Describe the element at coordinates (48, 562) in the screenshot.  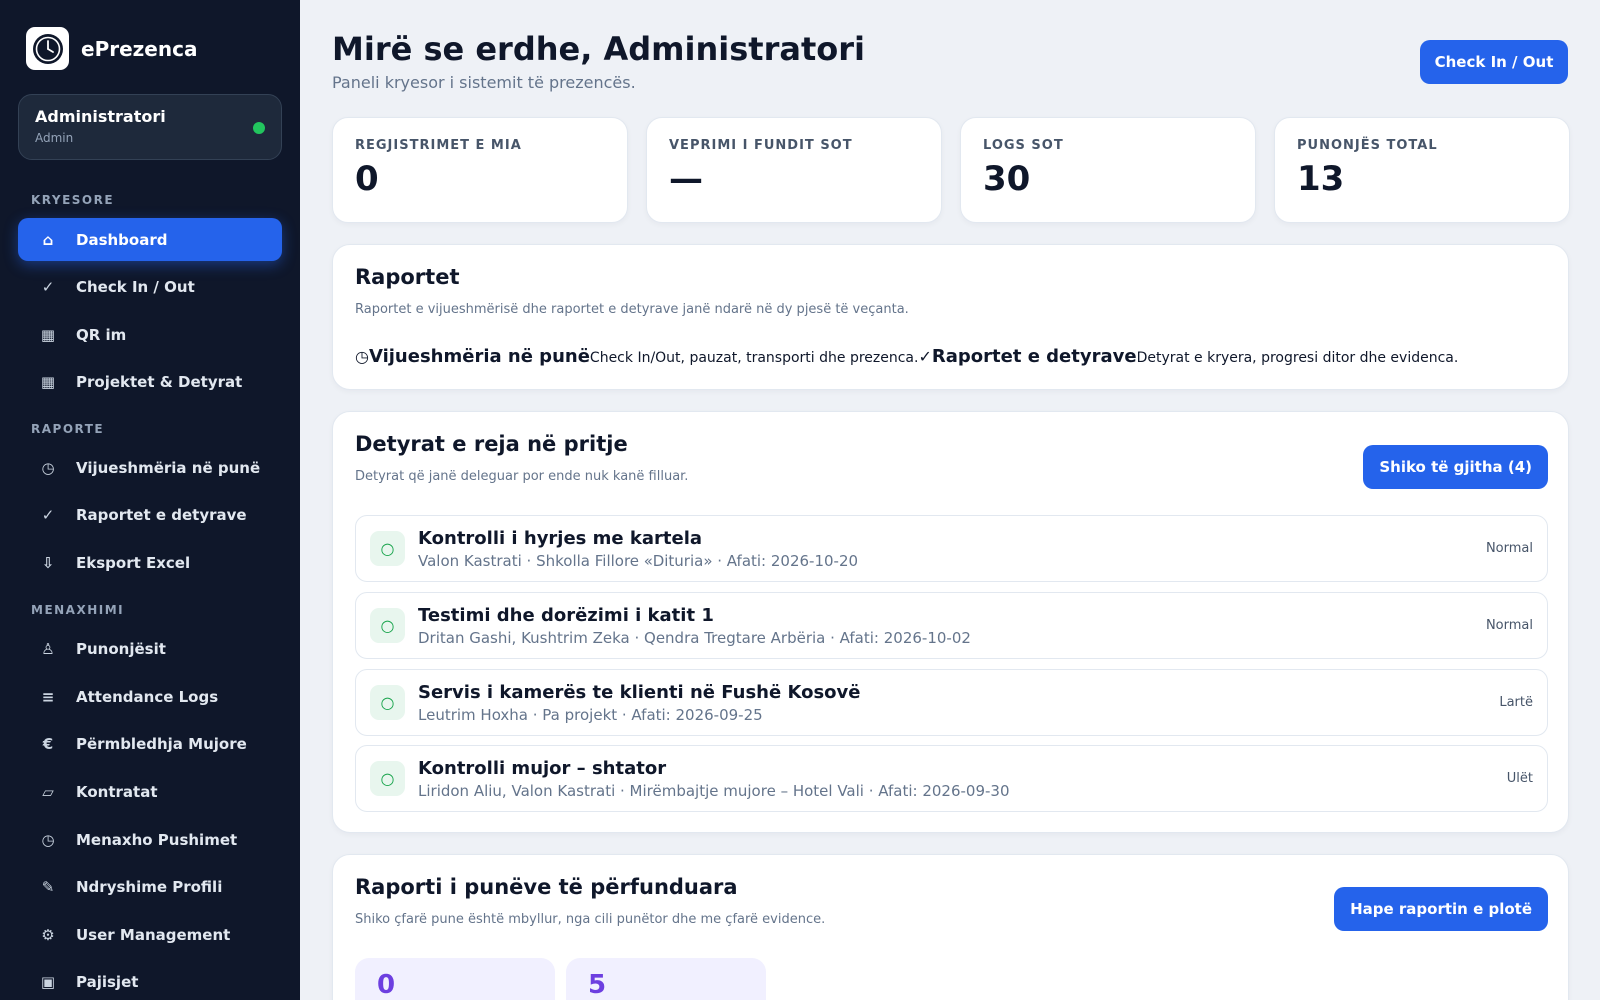
I see `download-icon: ⇩` at that location.